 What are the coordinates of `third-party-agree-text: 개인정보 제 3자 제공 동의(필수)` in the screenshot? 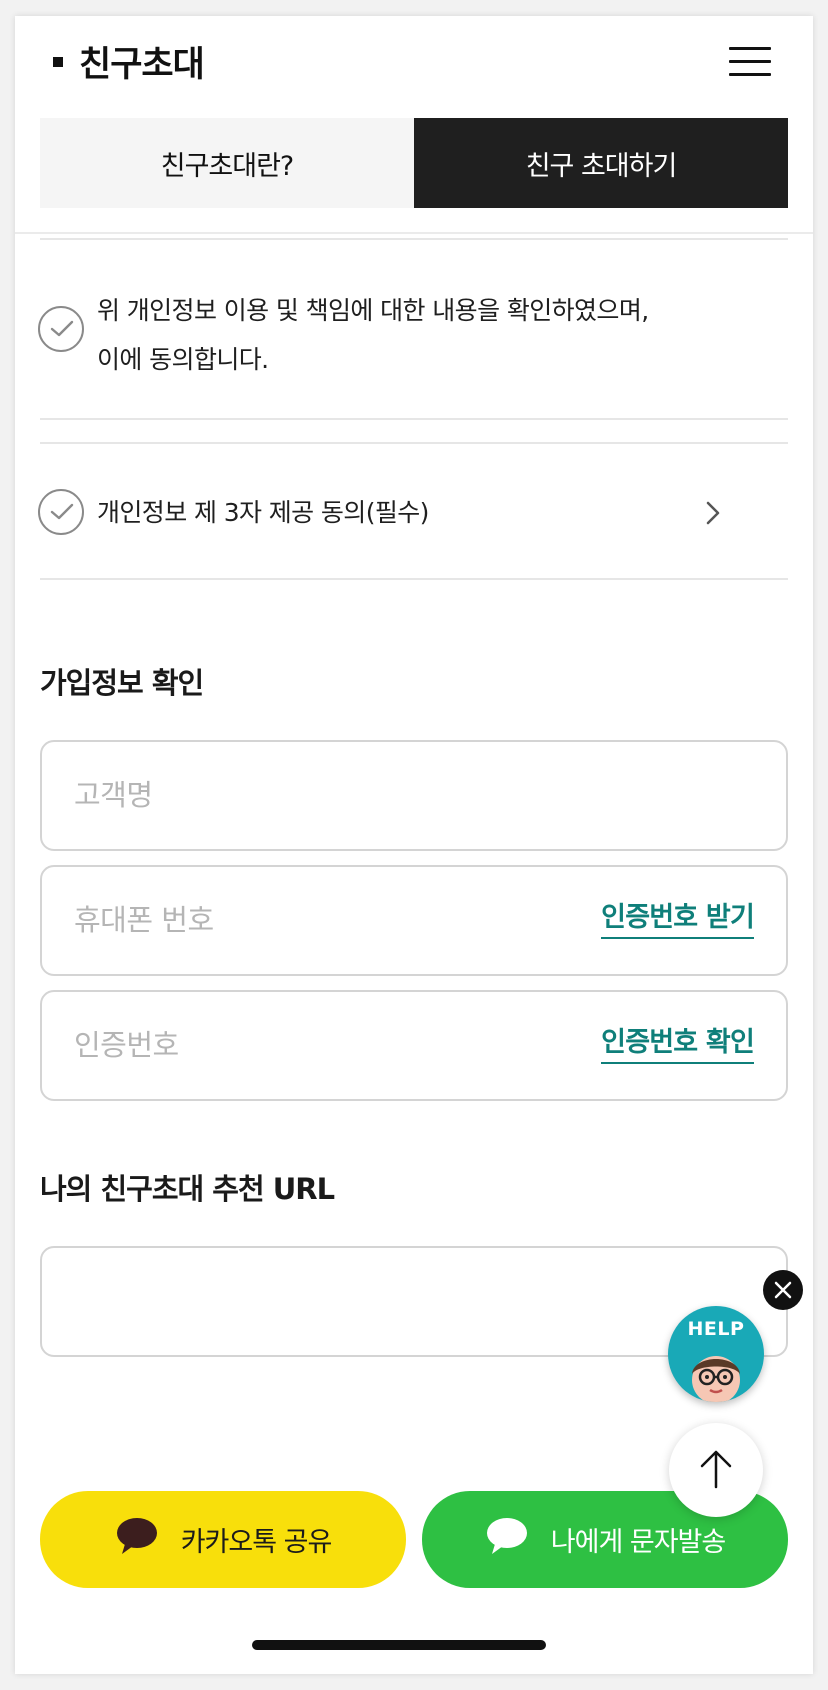 It's located at (263, 512).